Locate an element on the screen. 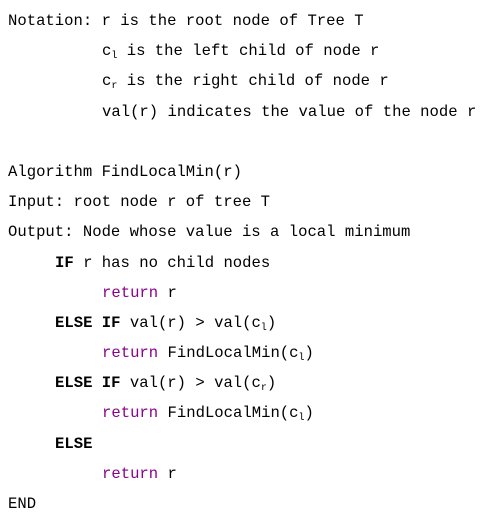 The image size is (497, 519). code-text: is the left child of node r is located at coordinates (248, 51).